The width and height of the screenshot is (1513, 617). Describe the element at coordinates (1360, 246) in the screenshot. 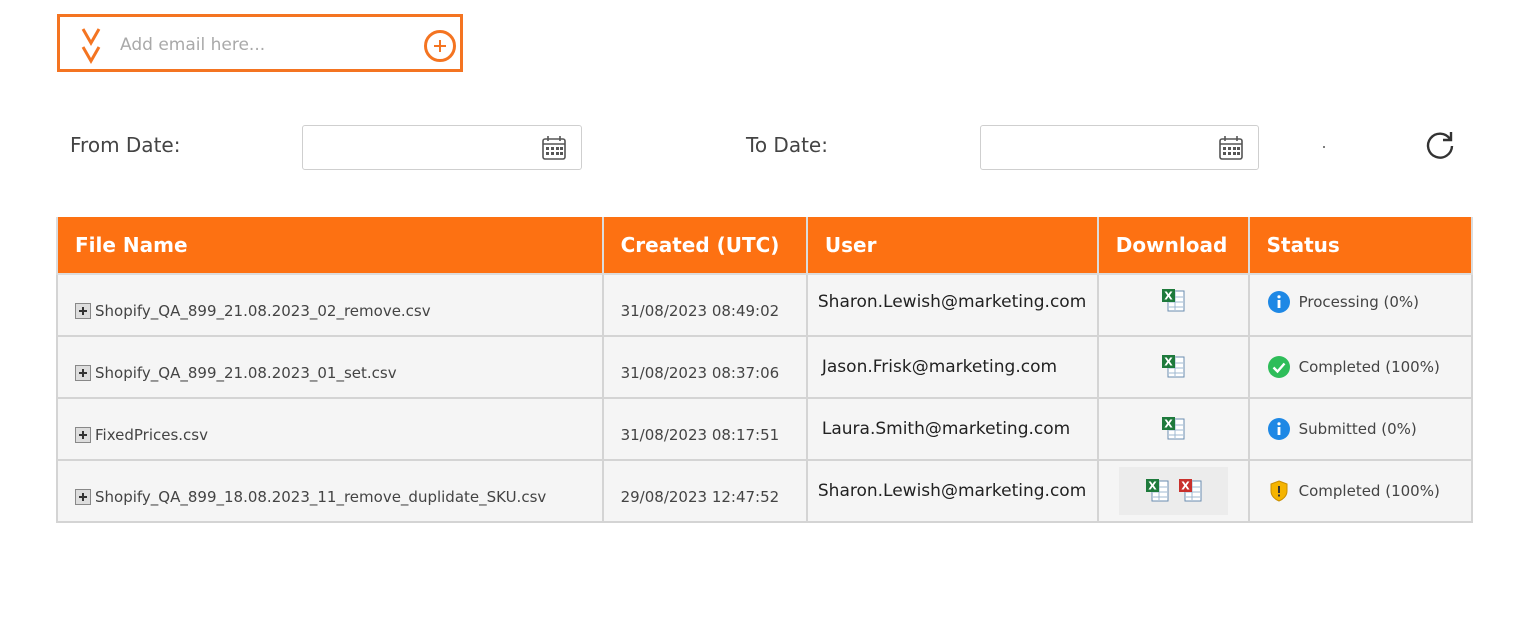

I see `column-header-status: Status` at that location.